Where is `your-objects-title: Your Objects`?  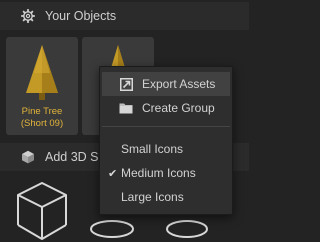 your-objects-title: Your Objects is located at coordinates (81, 16).